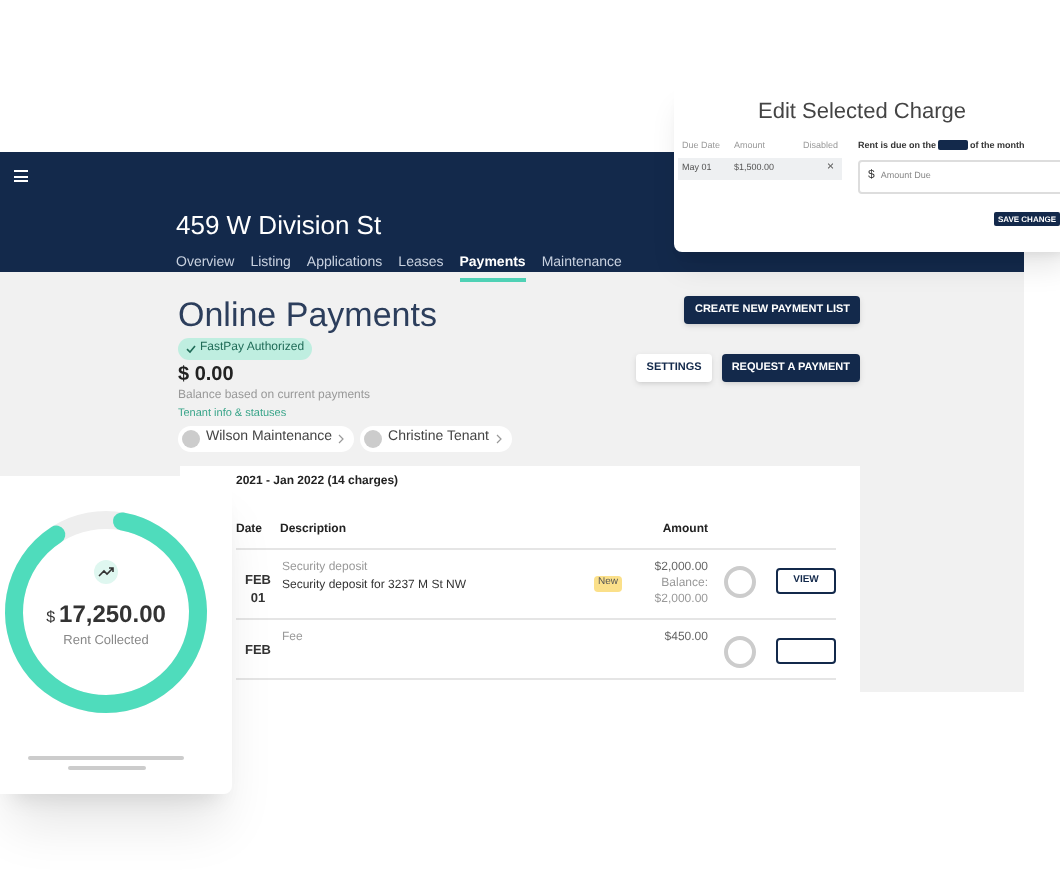 The width and height of the screenshot is (1060, 884). I want to click on rent-amount: 17,250.00, so click(112, 615).